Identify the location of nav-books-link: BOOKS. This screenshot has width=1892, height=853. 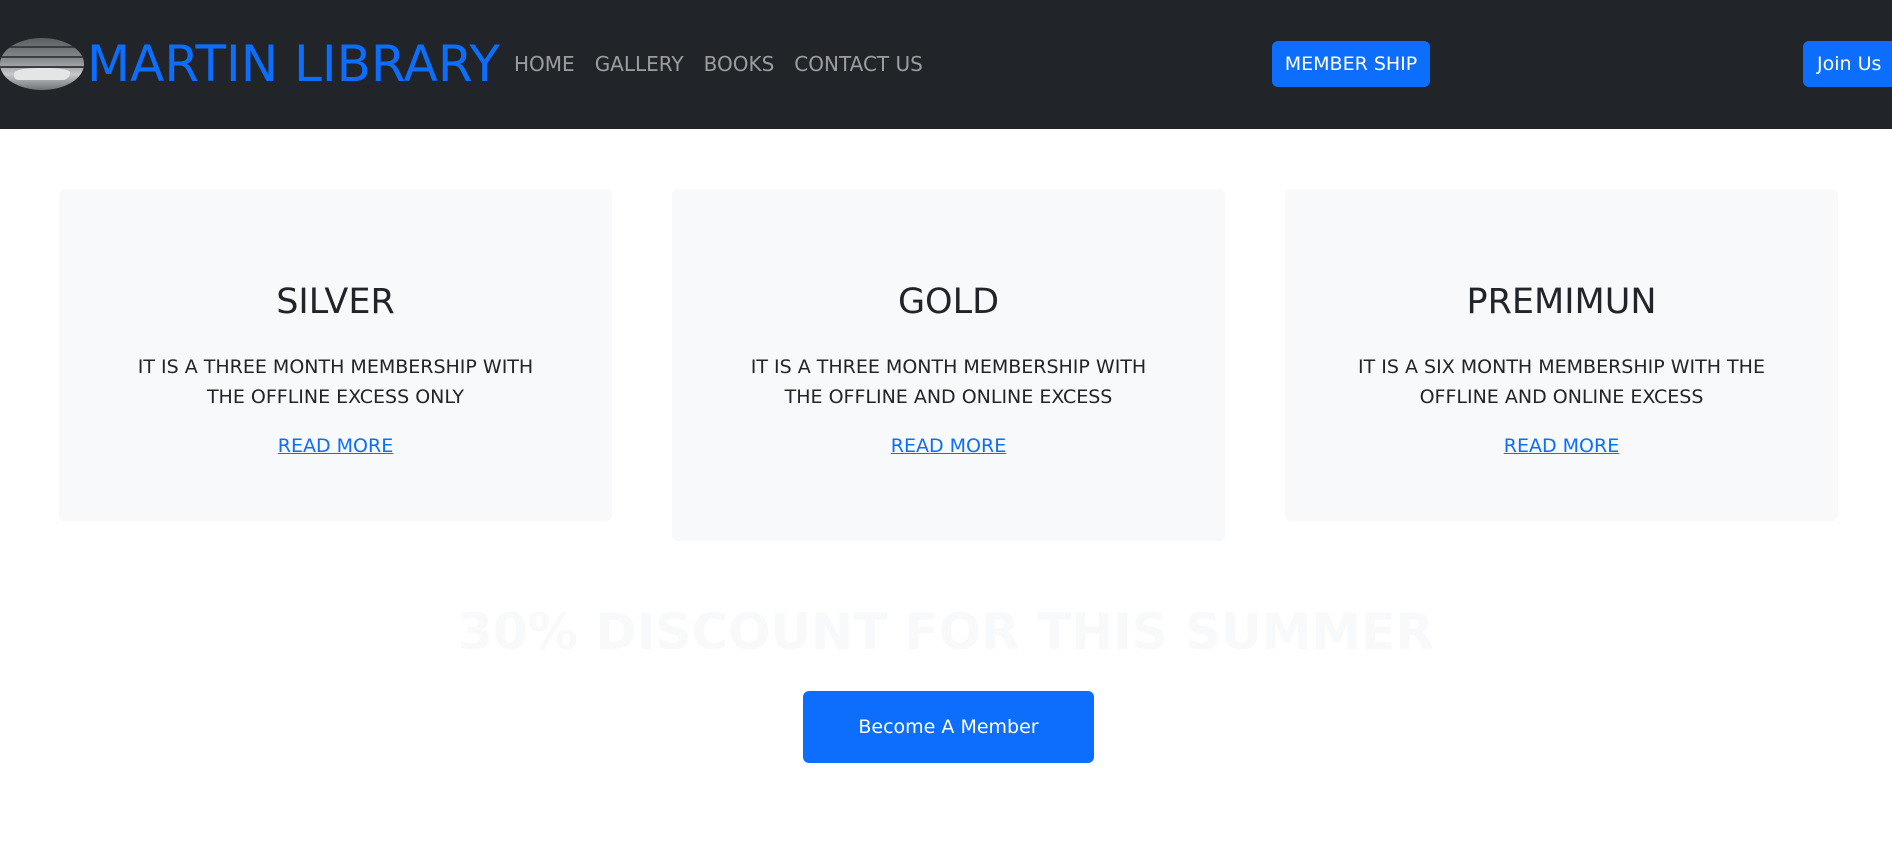
(739, 64).